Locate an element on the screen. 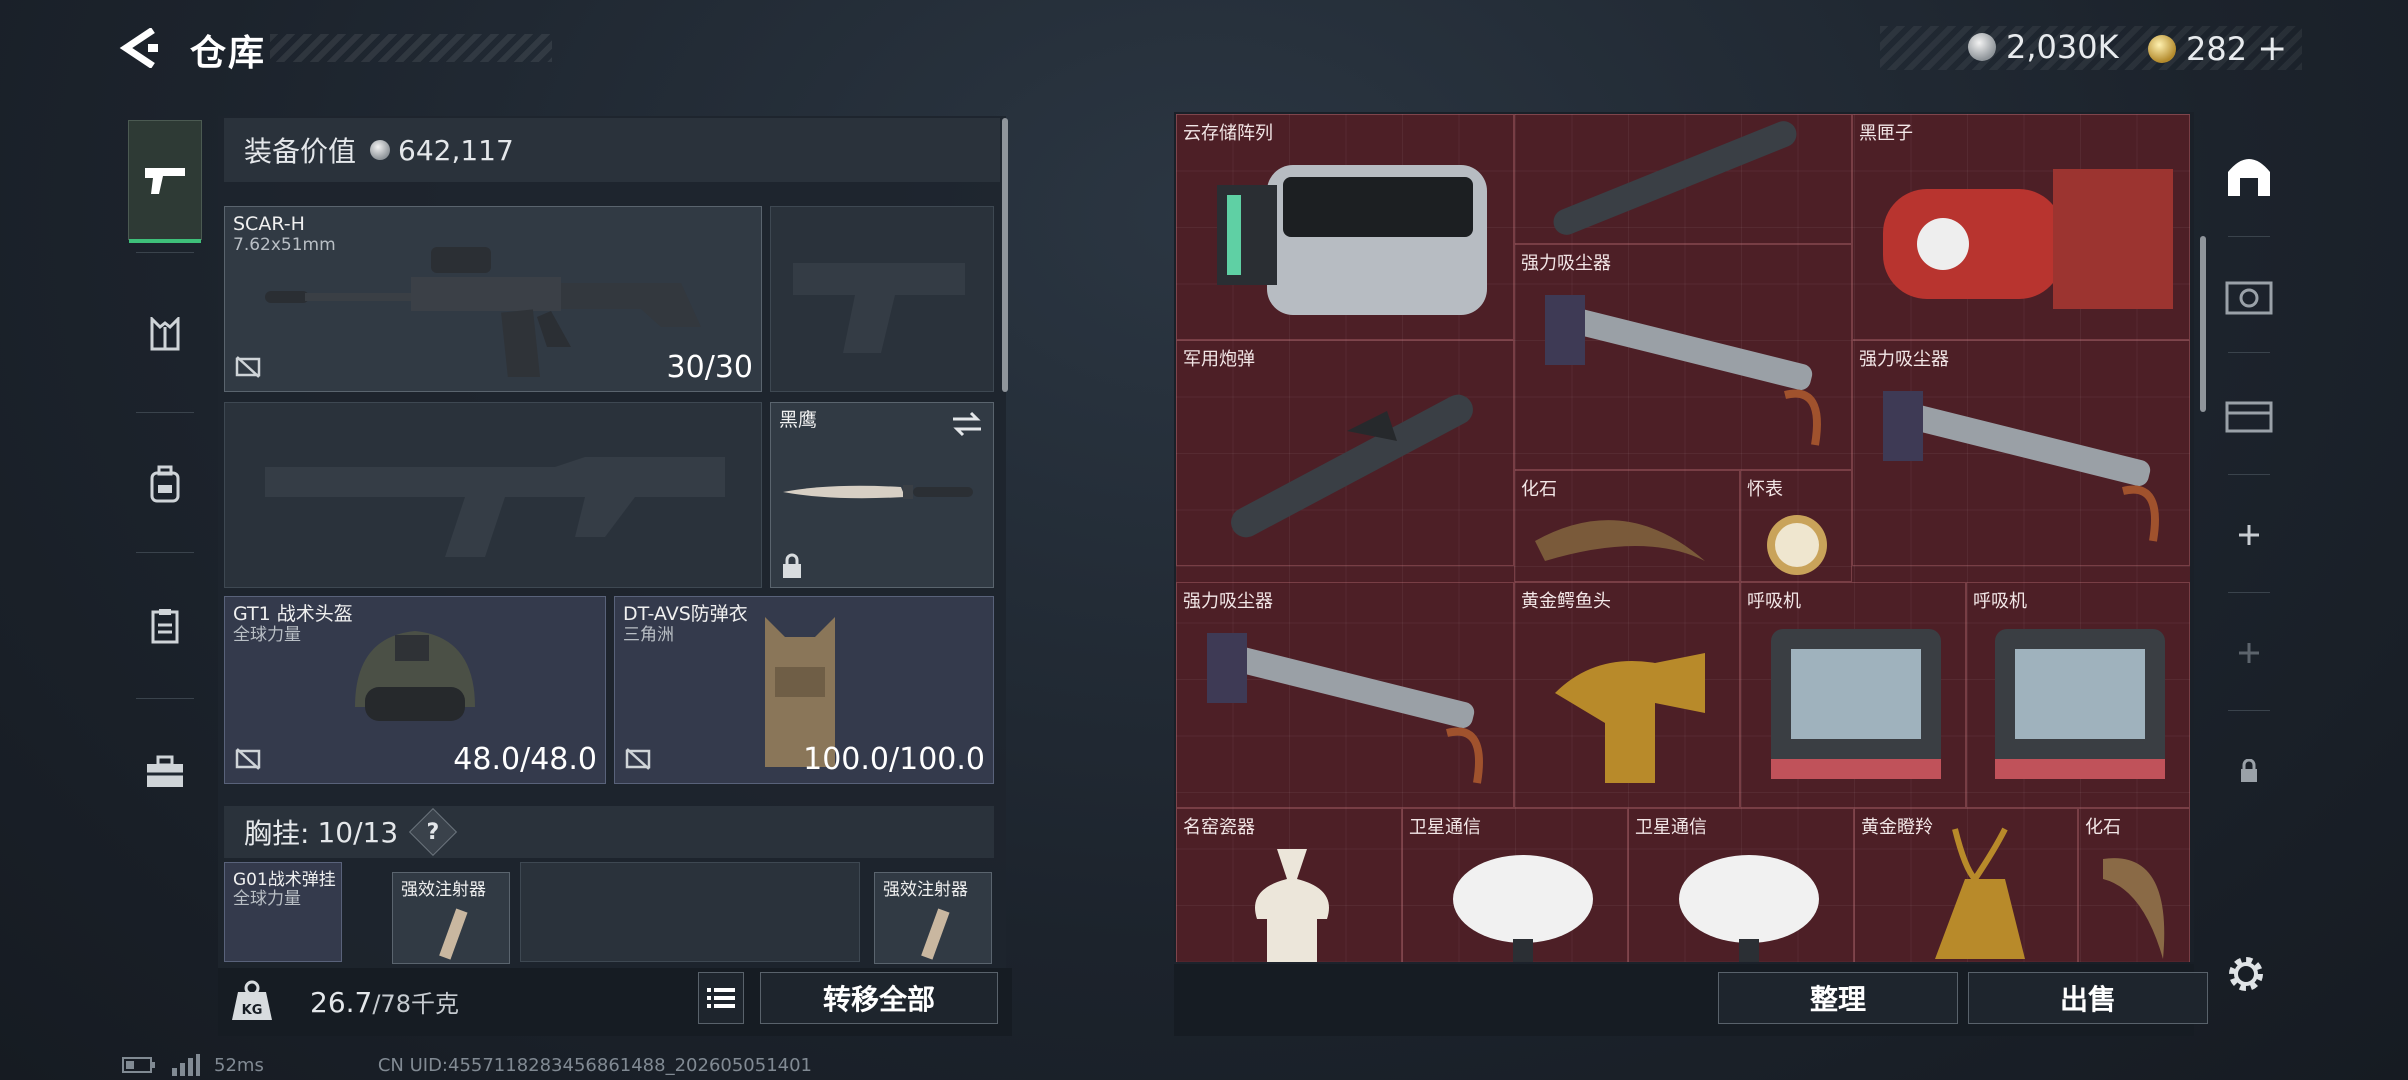  weight-icon: KG is located at coordinates (252, 1000).